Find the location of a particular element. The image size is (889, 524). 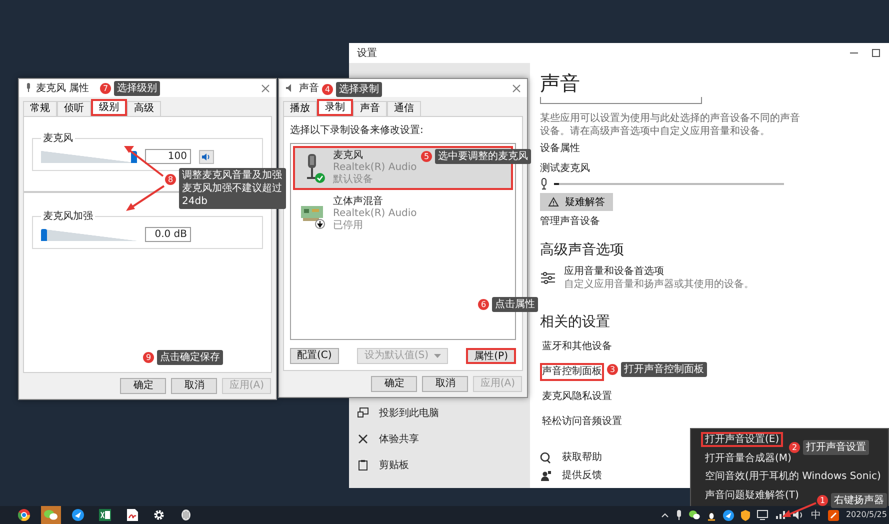

description-text: 某些应用可以设置为使用与此处选择的声音设备不同的声音设备。请在高级声音选项中自定义应用音量和设备。 is located at coordinates (670, 125).